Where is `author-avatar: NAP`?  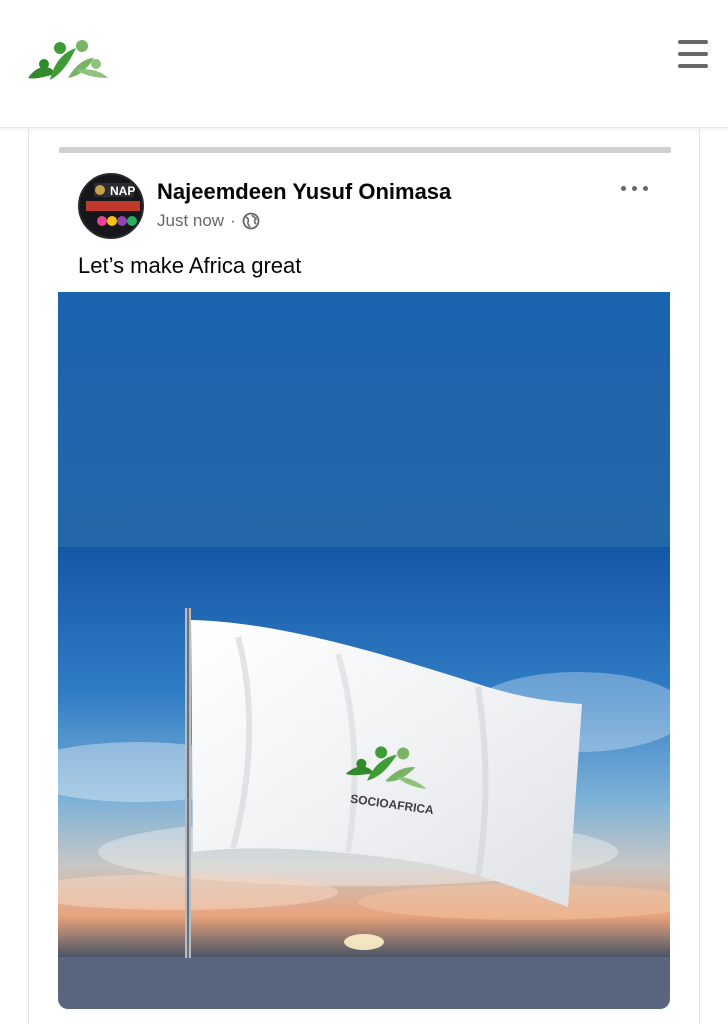 author-avatar: NAP is located at coordinates (111, 206).